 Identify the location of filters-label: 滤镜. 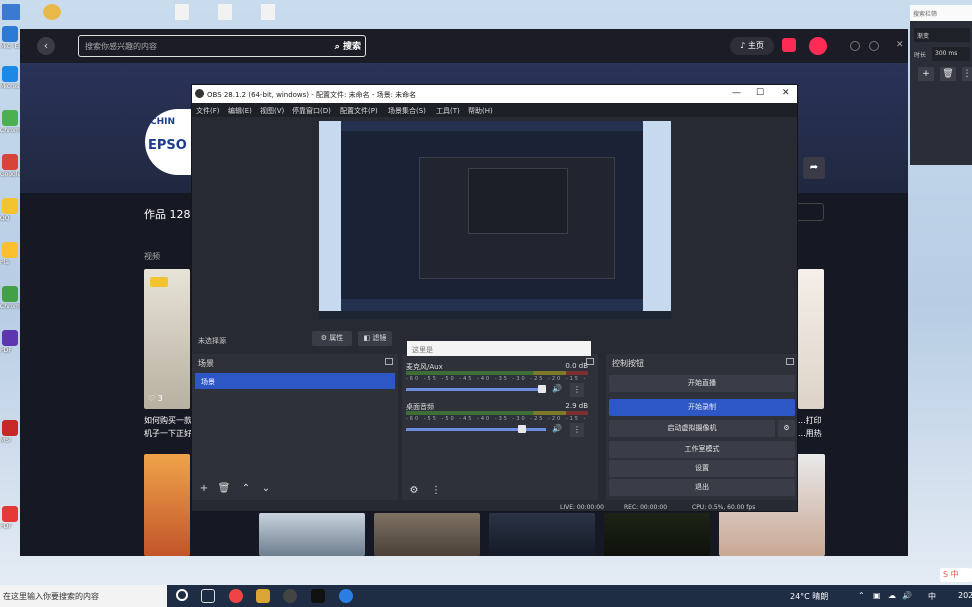
(379, 338).